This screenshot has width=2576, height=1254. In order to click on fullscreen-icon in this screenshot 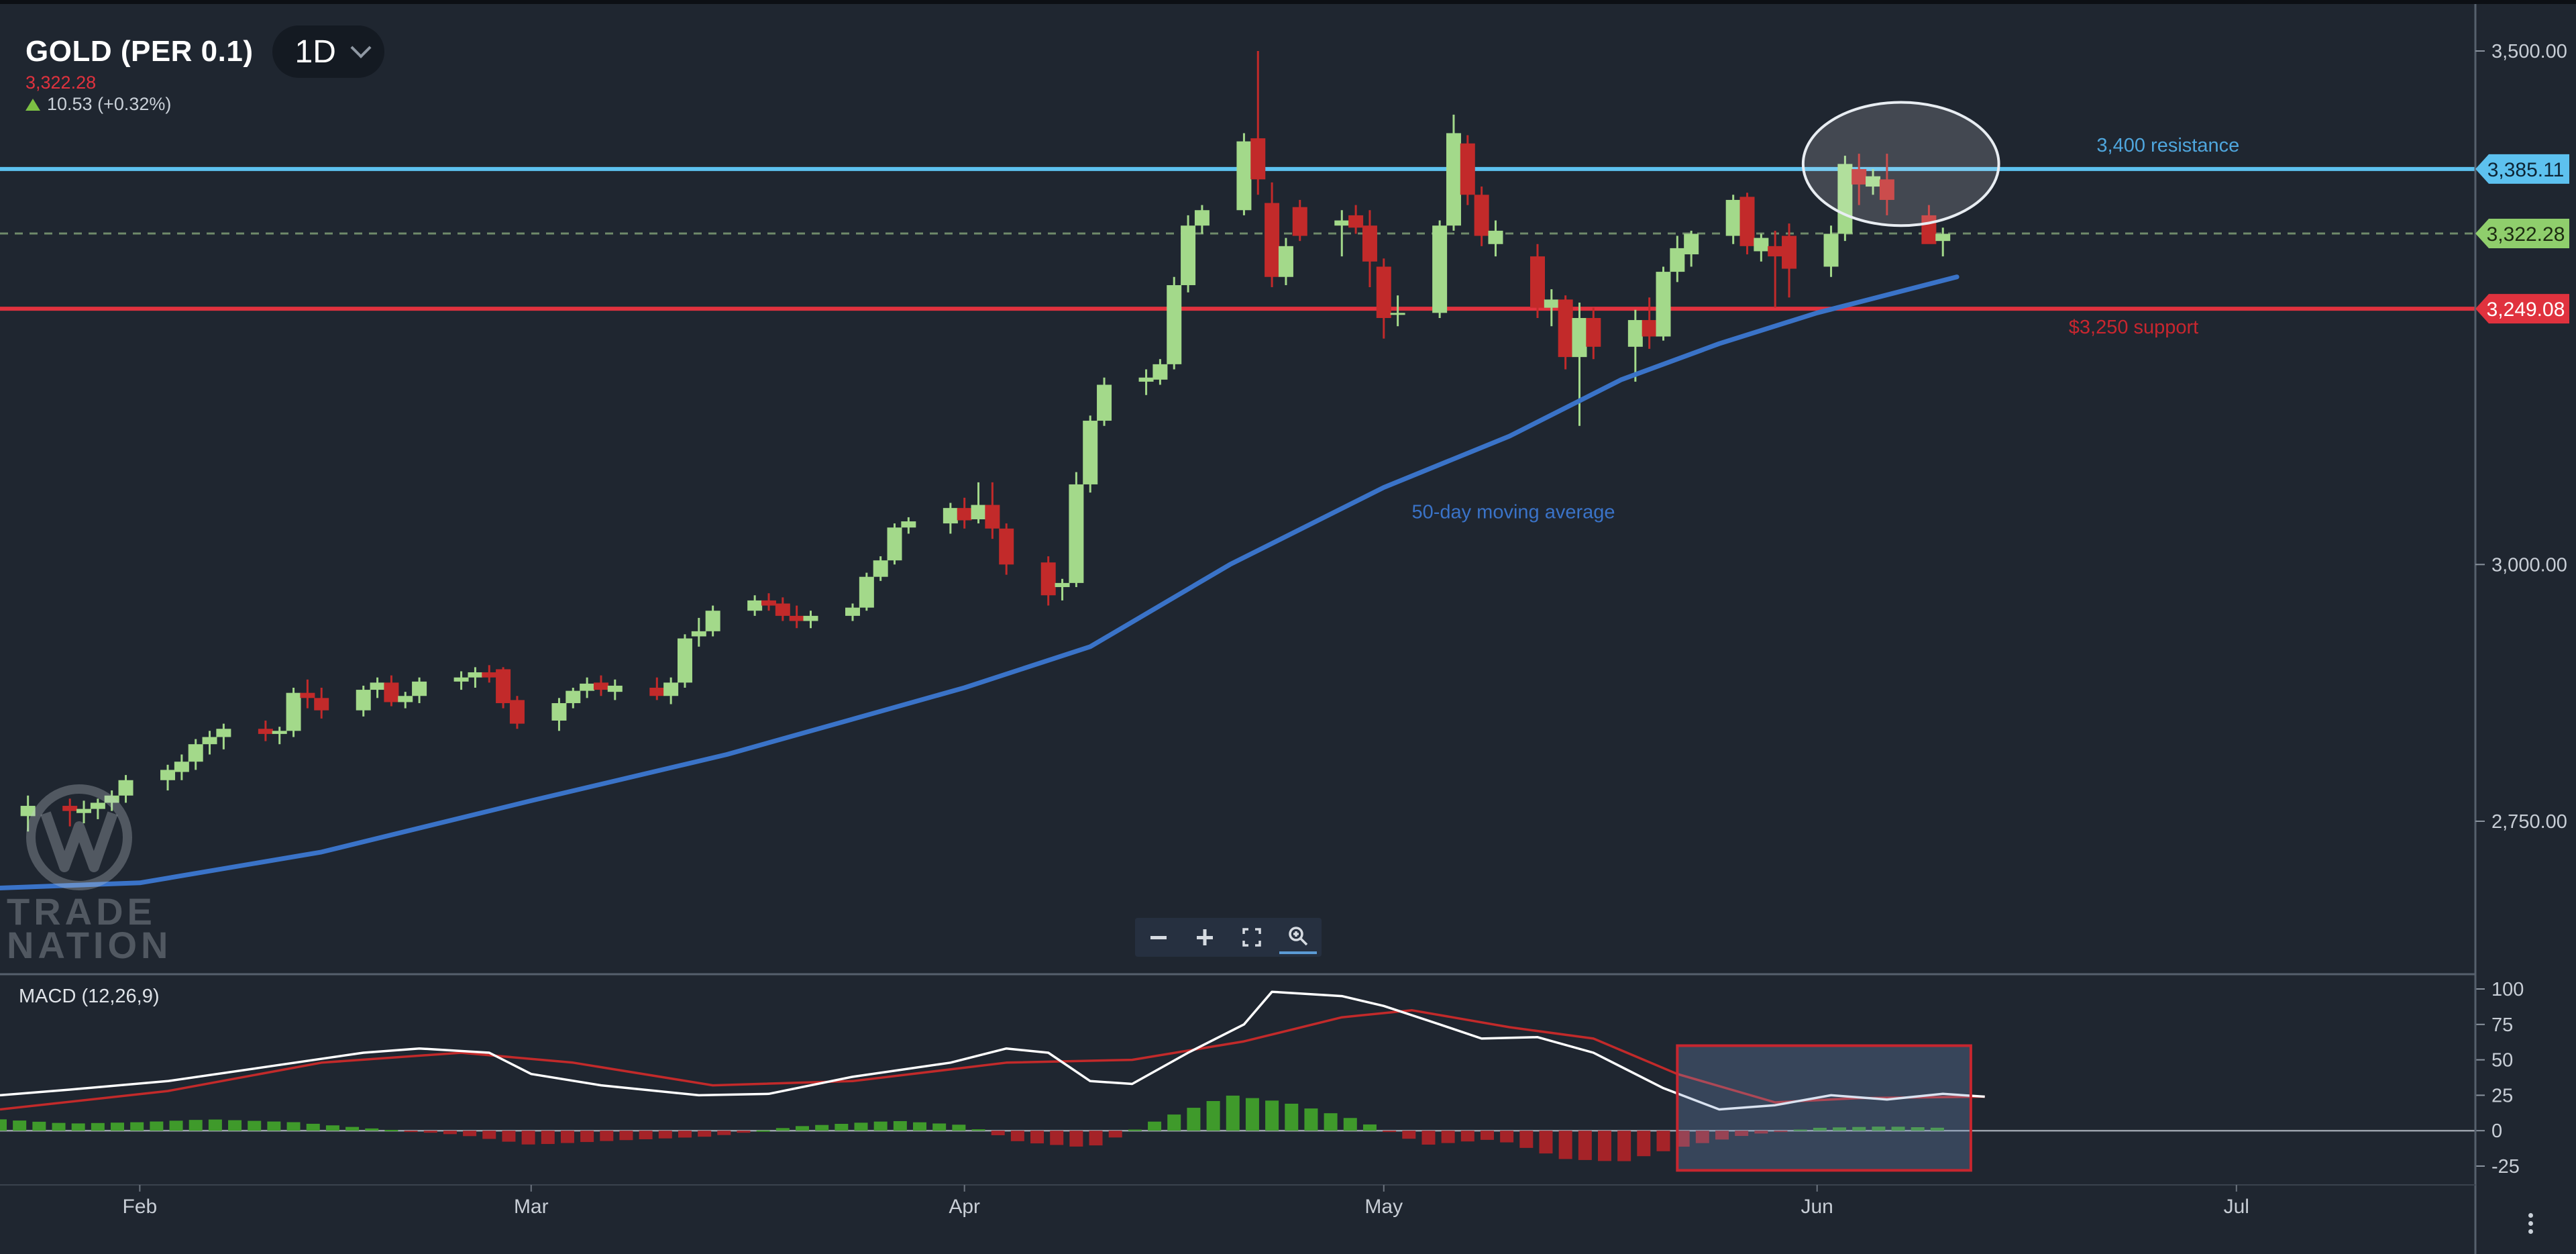, I will do `click(1251, 937)`.